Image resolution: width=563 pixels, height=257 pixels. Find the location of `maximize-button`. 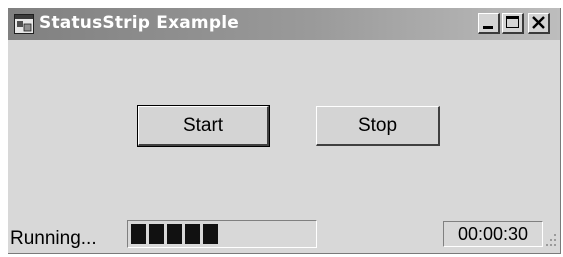

maximize-button is located at coordinates (513, 23).